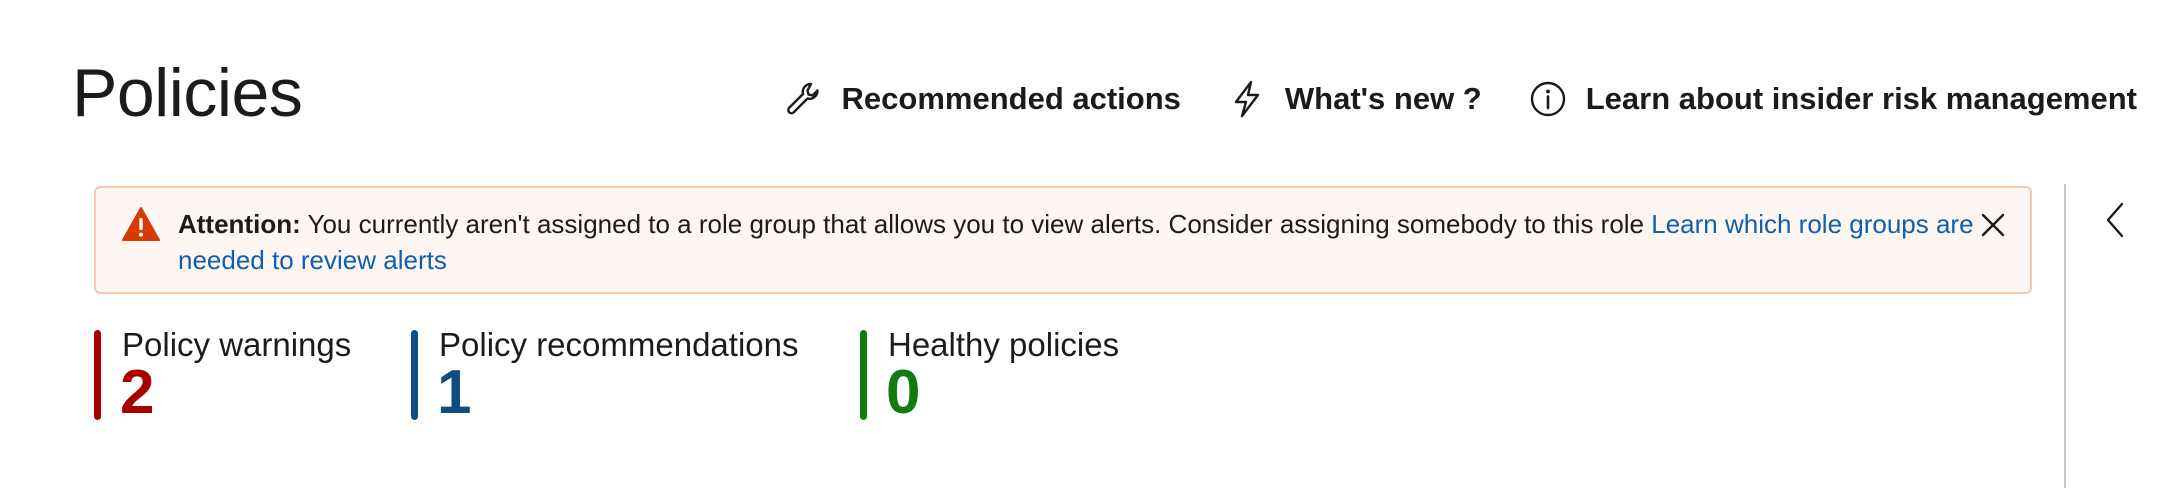  Describe the element at coordinates (1383, 98) in the screenshot. I see `whats-new-label: What's new ?` at that location.